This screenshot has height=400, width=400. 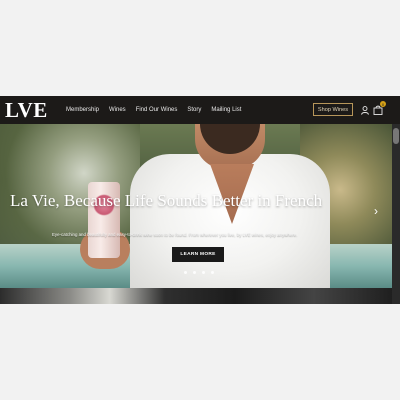 I want to click on scrollbar-track, so click(x=396, y=214).